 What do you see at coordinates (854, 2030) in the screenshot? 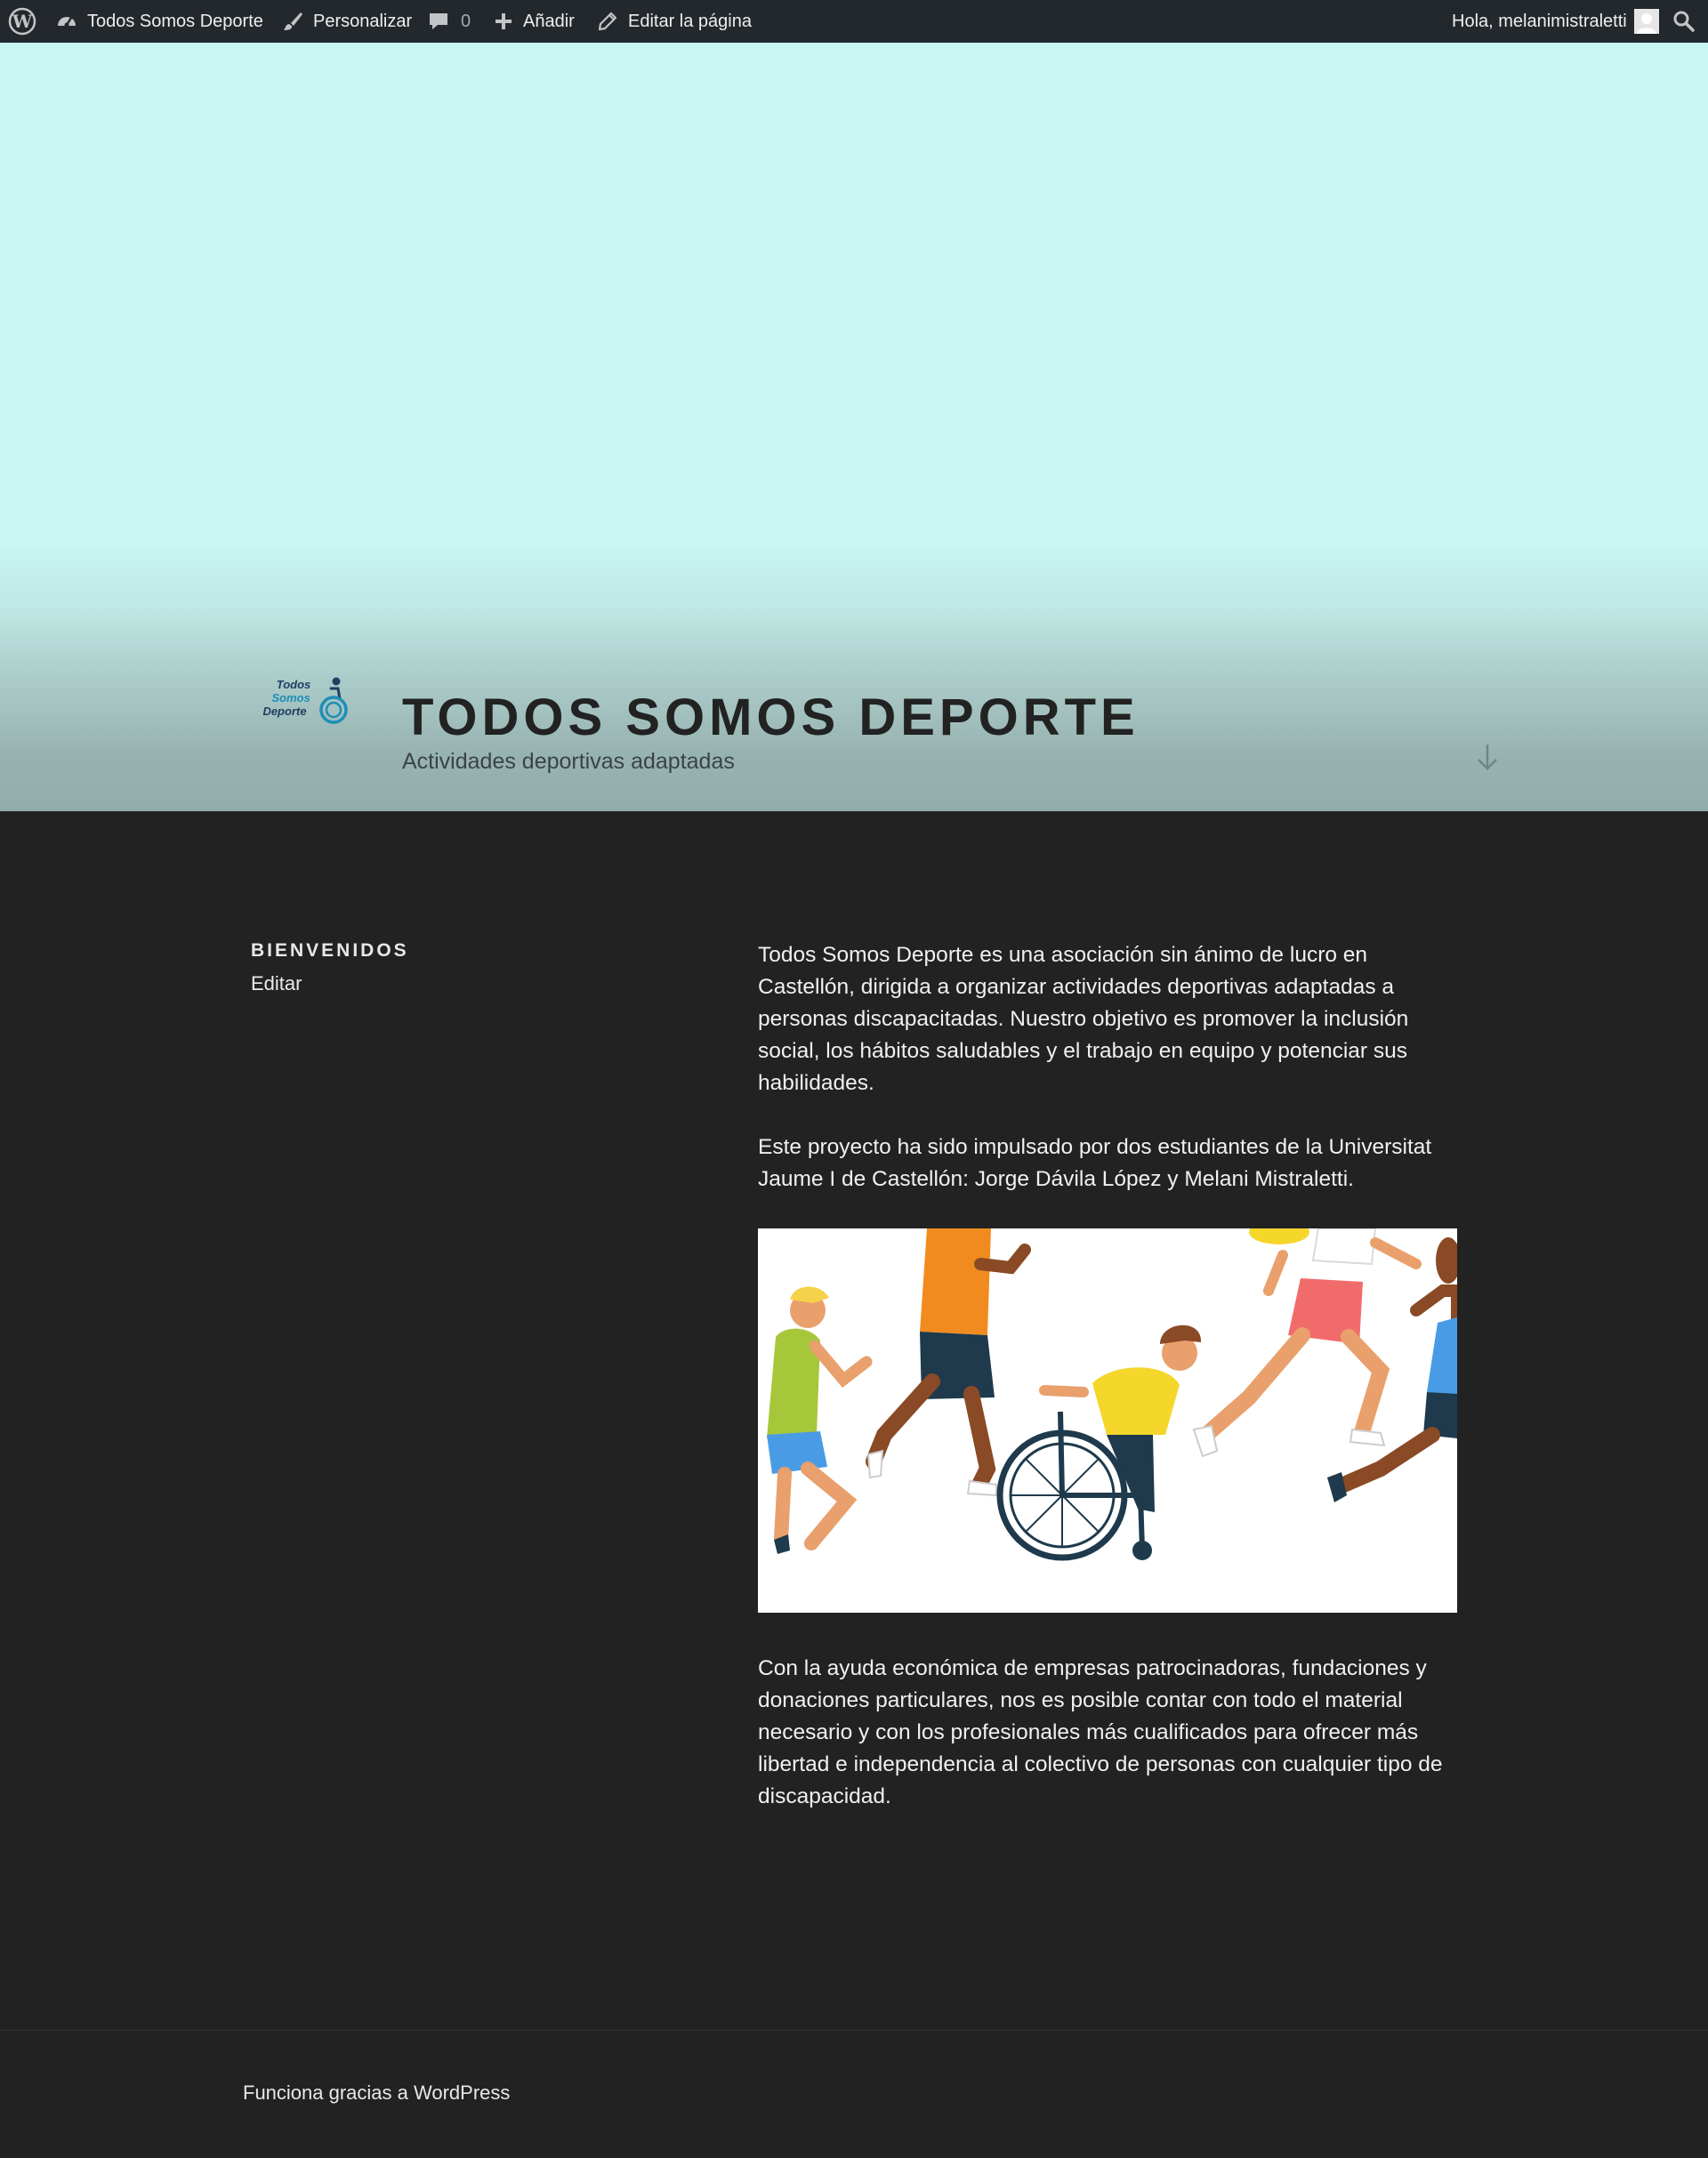
I see `footer-divider` at bounding box center [854, 2030].